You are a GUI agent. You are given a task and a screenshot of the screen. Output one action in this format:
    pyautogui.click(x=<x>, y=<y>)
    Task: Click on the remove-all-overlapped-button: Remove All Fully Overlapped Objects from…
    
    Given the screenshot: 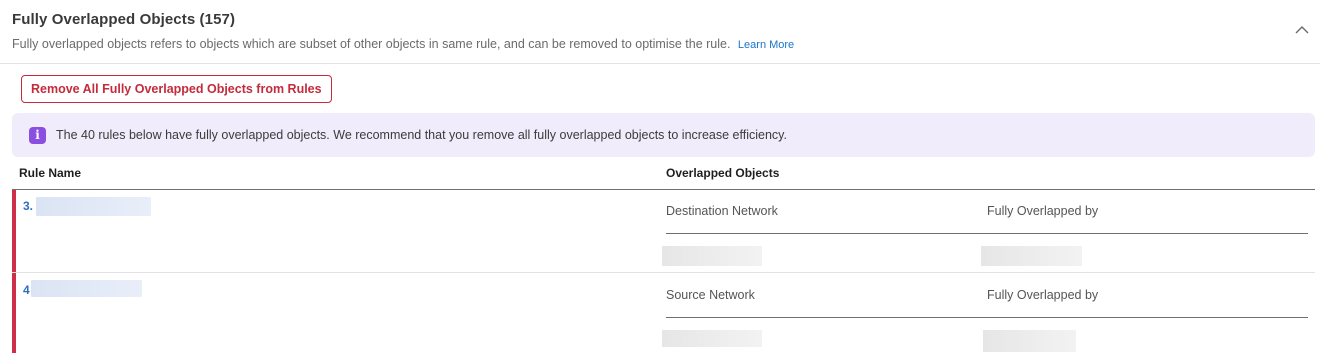 What is the action you would take?
    pyautogui.click(x=176, y=89)
    